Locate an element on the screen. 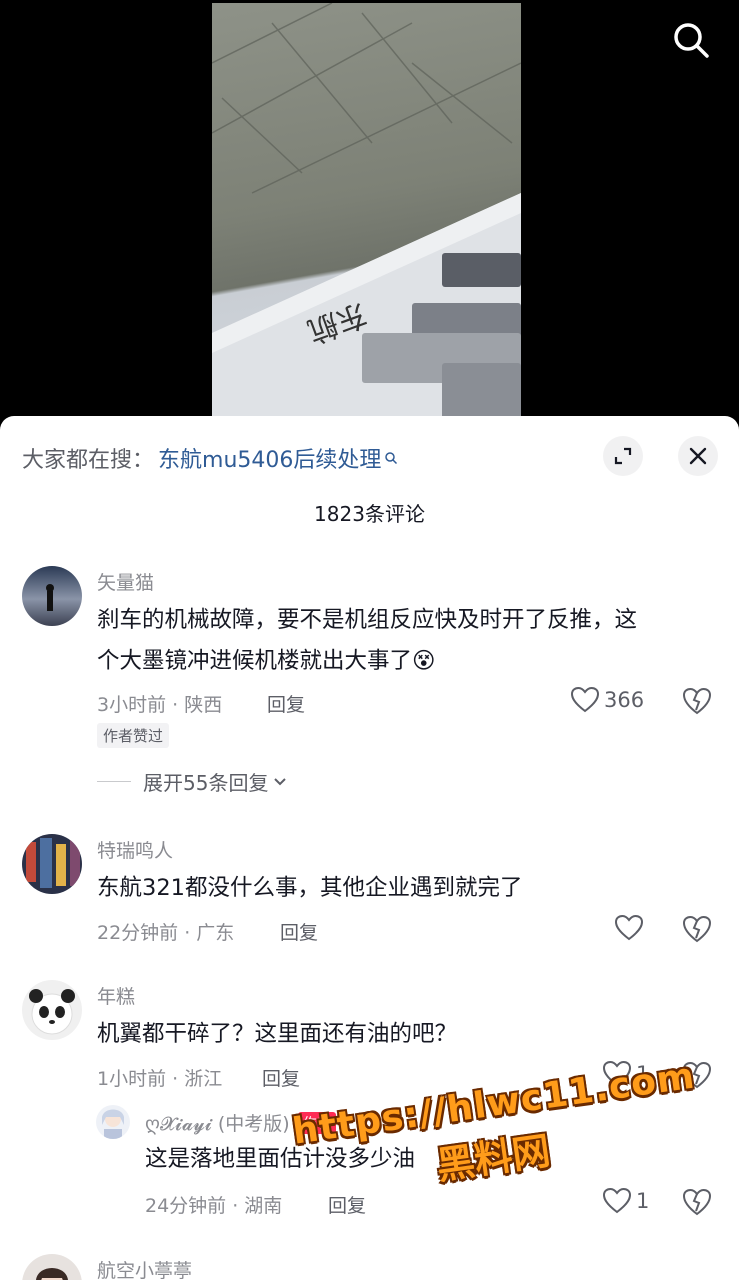 Image resolution: width=739 pixels, height=1280 pixels. close-icon is located at coordinates (698, 456).